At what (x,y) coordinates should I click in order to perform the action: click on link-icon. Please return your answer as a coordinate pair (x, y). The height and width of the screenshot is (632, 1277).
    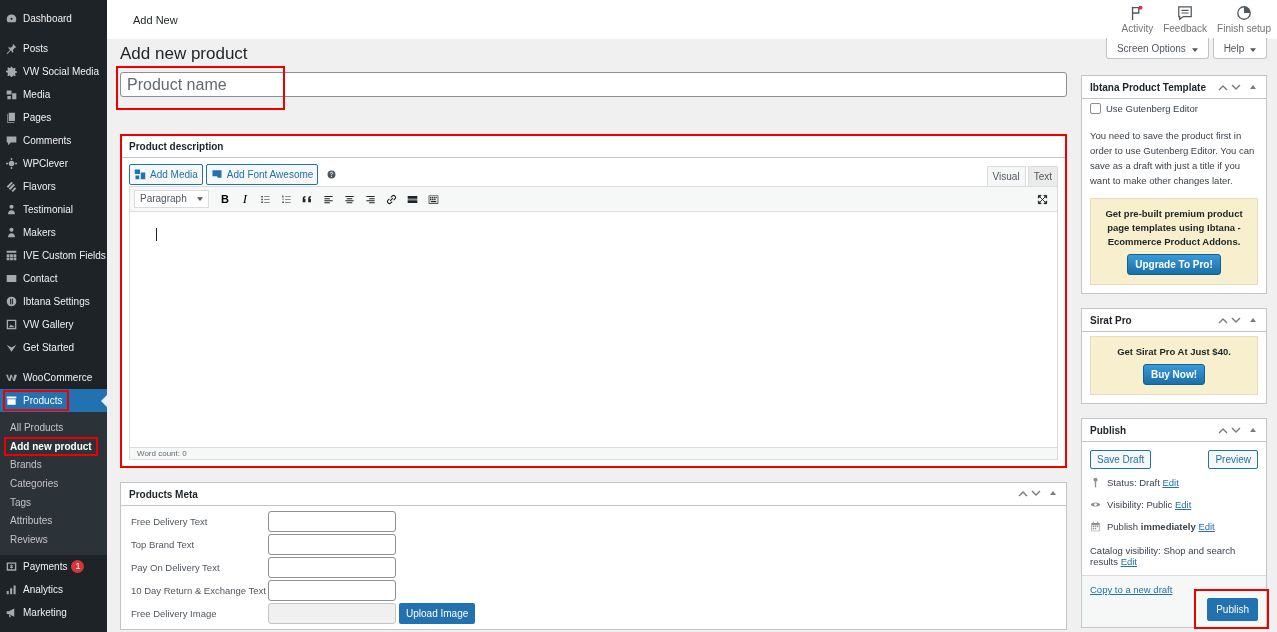
    Looking at the image, I should click on (391, 199).